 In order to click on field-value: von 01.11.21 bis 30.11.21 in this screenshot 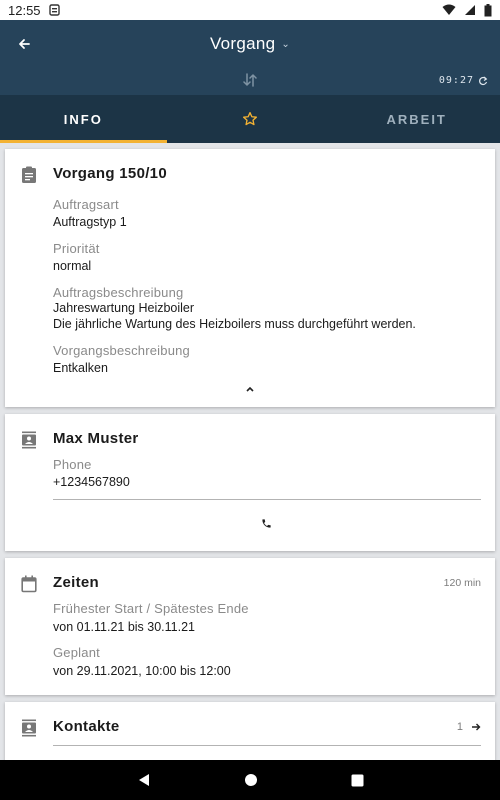, I will do `click(124, 627)`.